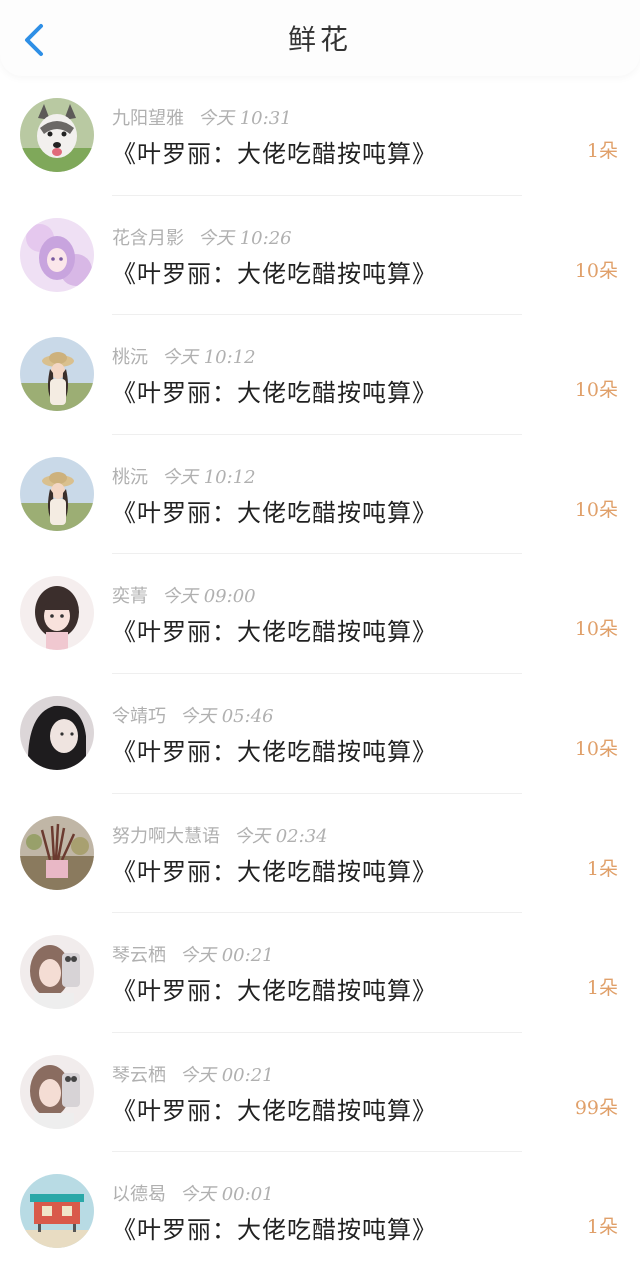 Image resolution: width=640 pixels, height=1266 pixels. I want to click on top-bar: 鲜花, so click(320, 38).